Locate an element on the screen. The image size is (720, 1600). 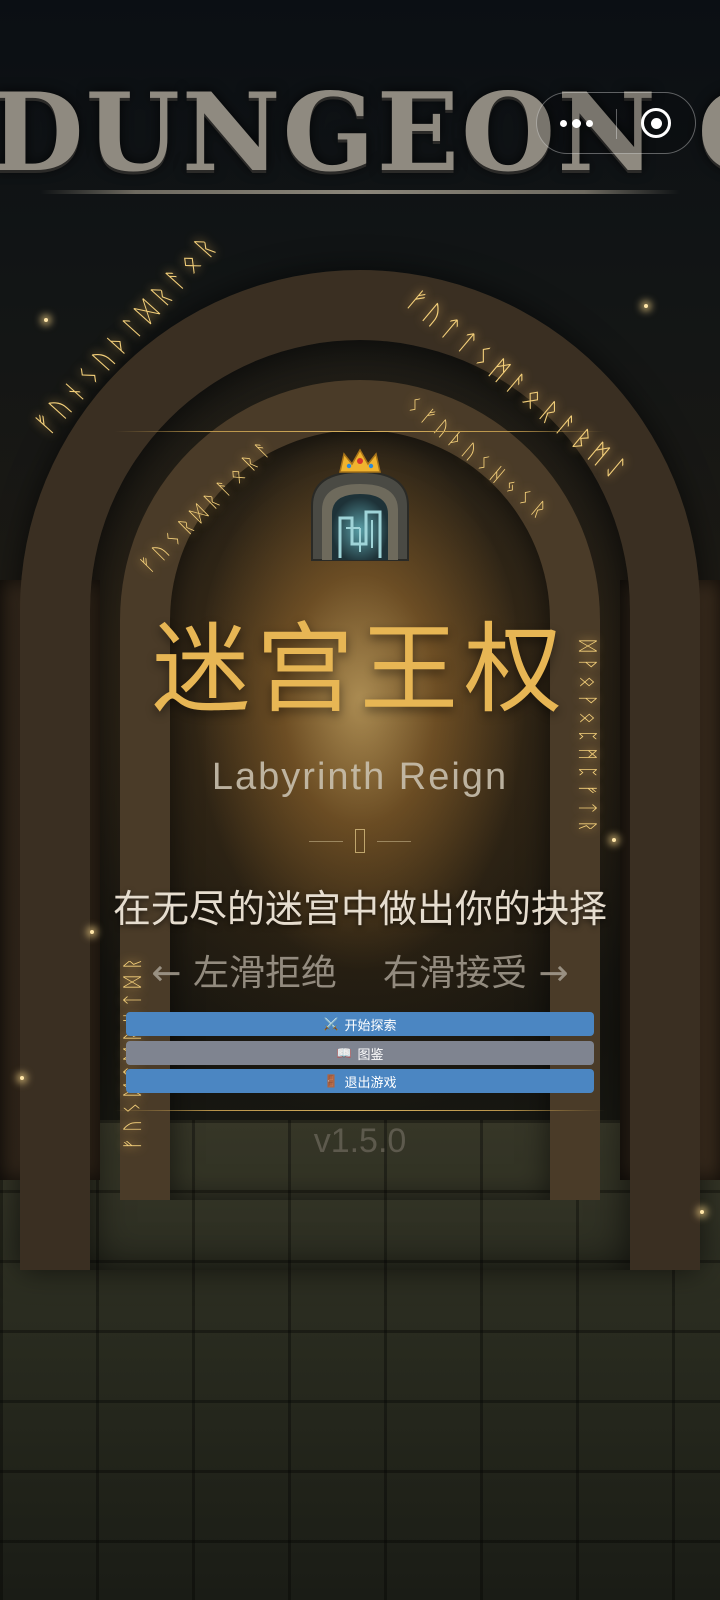
banner-underline is located at coordinates (360, 192).